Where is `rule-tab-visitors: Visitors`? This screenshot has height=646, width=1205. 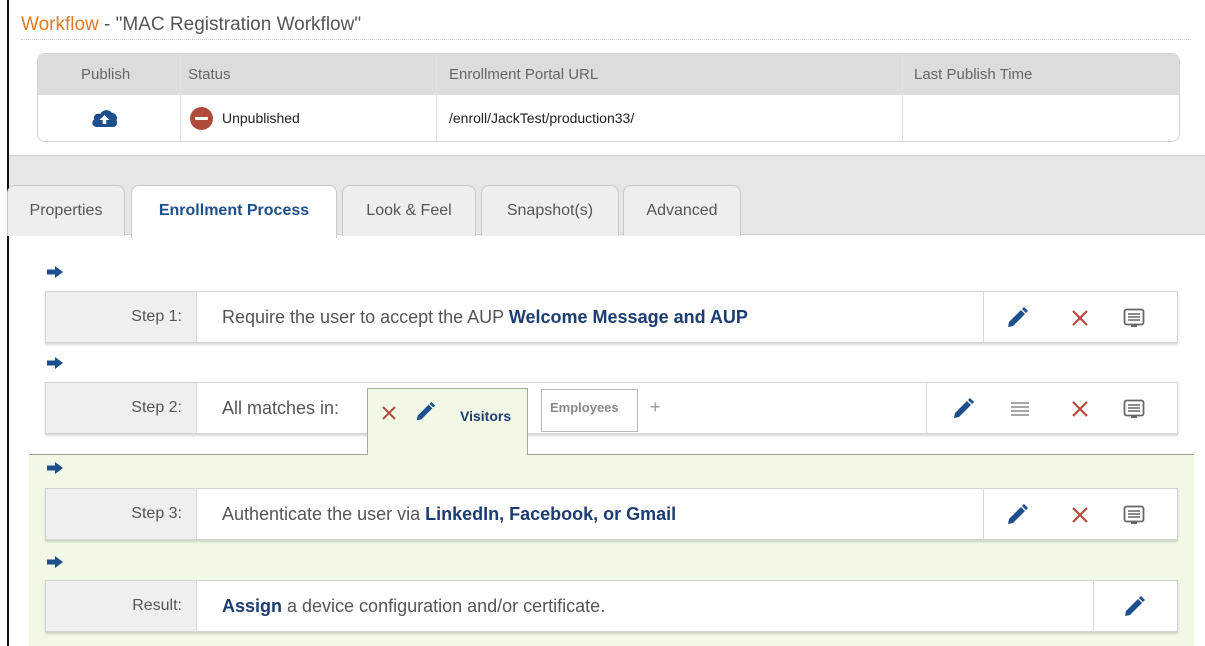 rule-tab-visitors: Visitors is located at coordinates (447, 421).